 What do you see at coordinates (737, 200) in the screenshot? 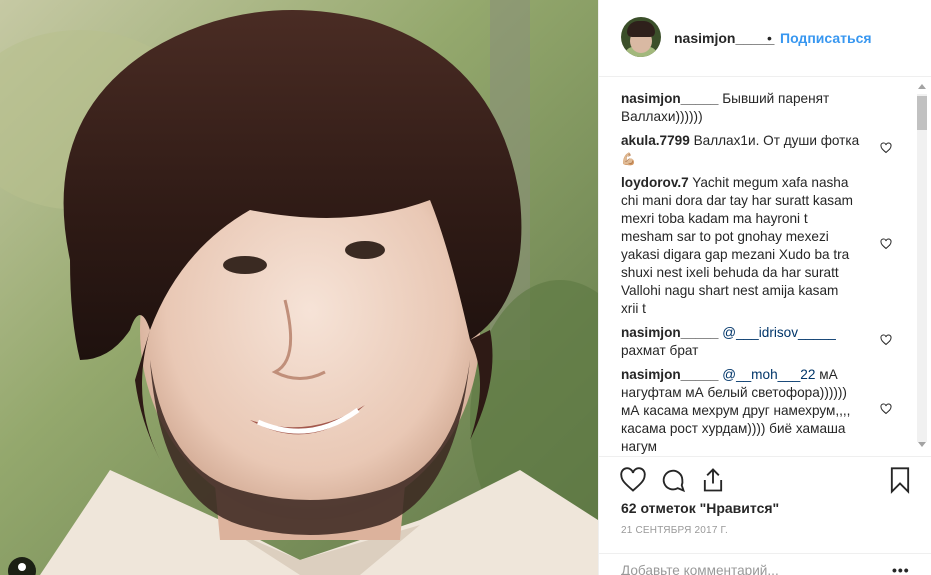
I see `comment-text: chi mani dora dar tay har suratt kasam` at bounding box center [737, 200].